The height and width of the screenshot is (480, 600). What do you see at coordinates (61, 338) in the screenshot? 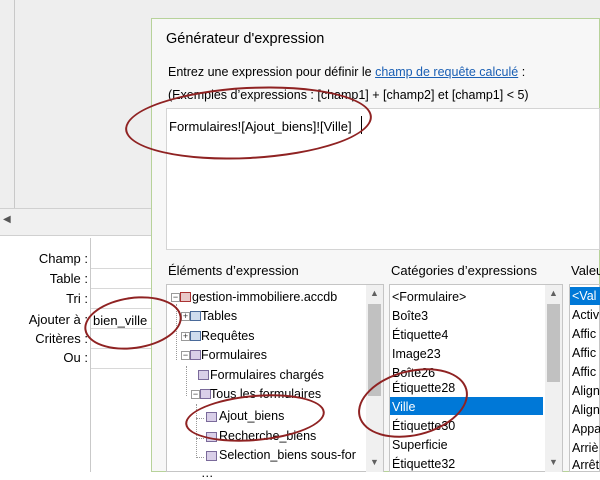
I see `row-label-criteria: Critères :` at bounding box center [61, 338].